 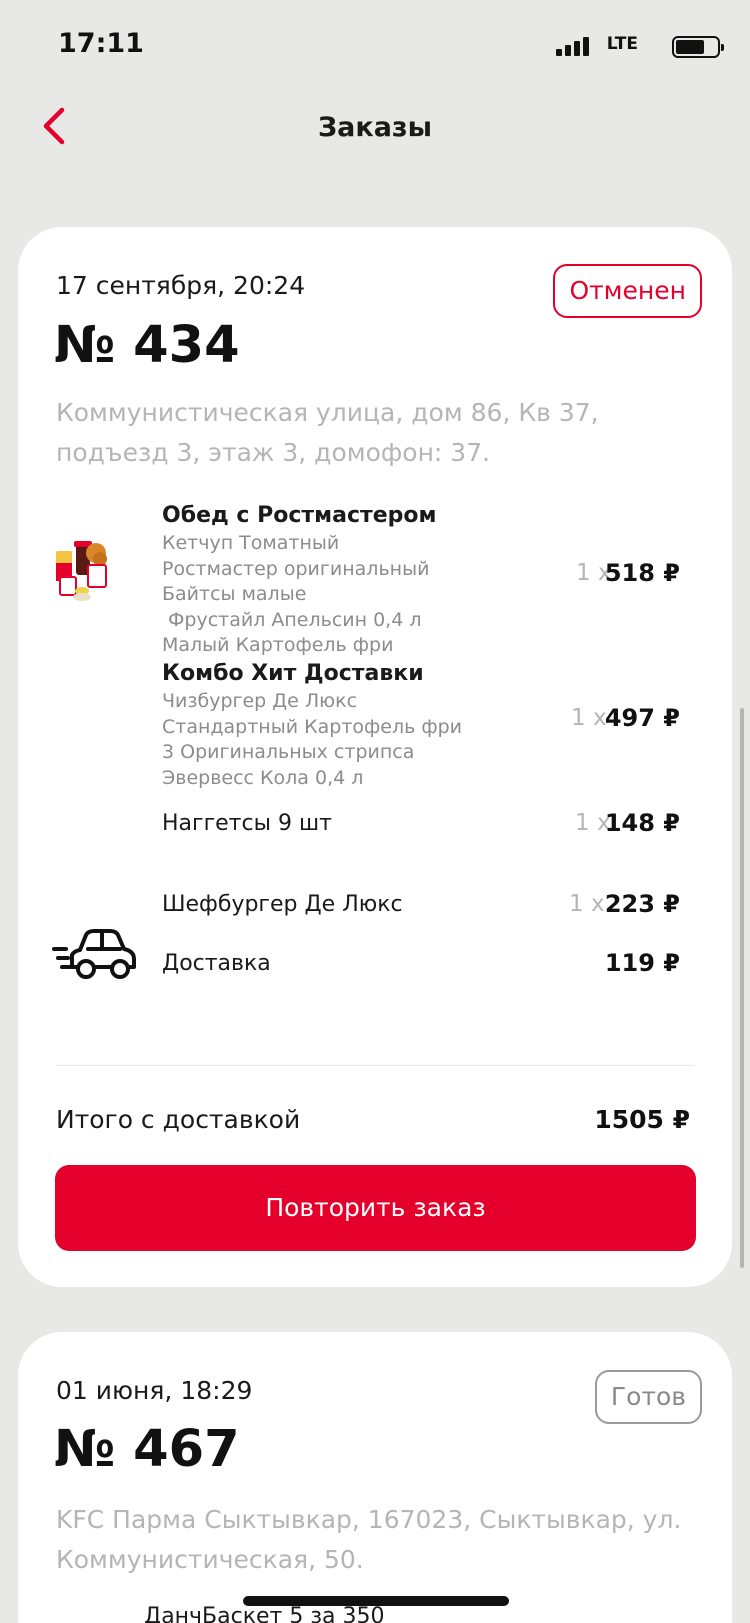 I want to click on total-label: Итого с доставкой, so click(x=178, y=1119).